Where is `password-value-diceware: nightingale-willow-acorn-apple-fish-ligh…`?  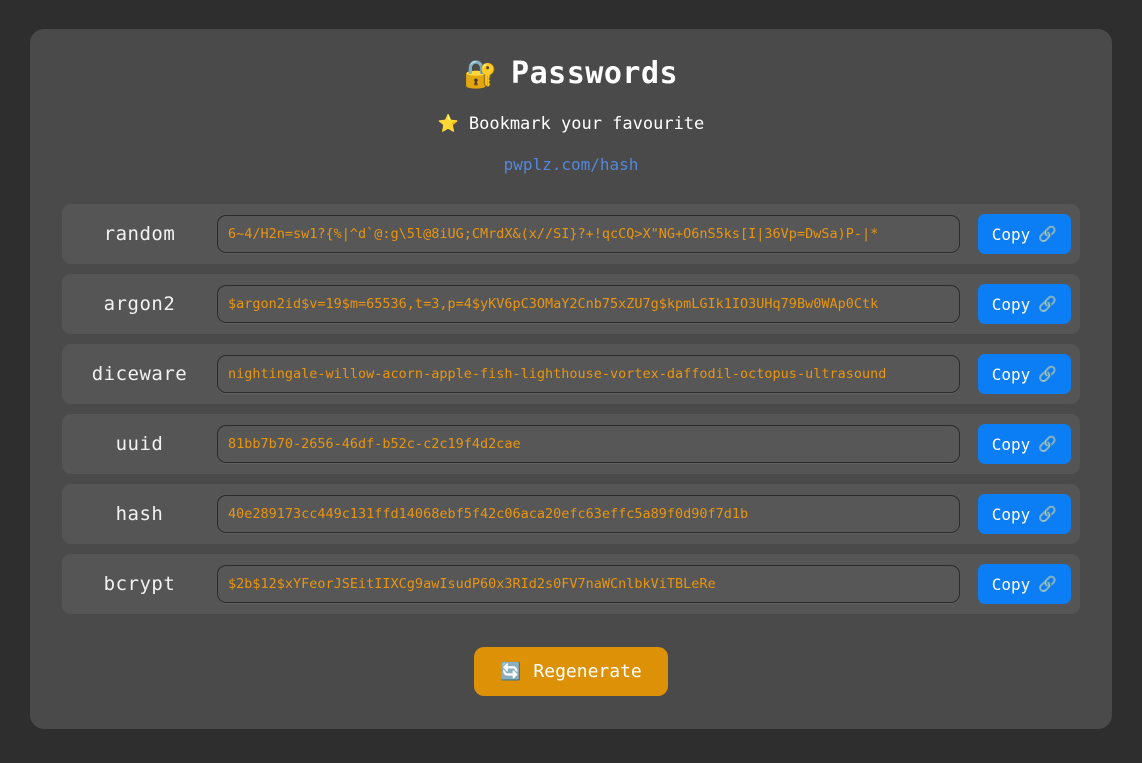
password-value-diceware: nightingale-willow-acorn-apple-fish-ligh… is located at coordinates (588, 374).